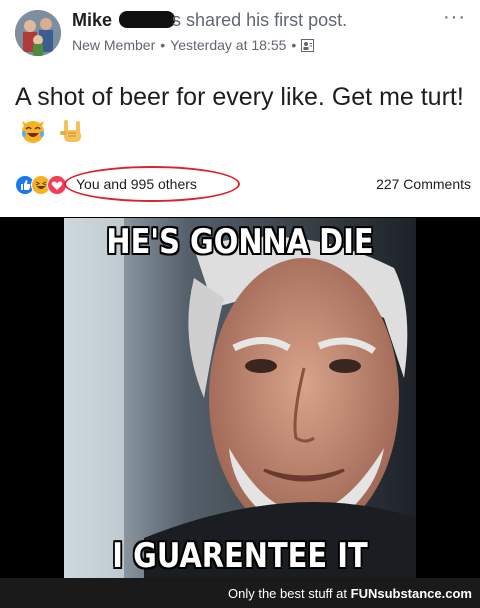 The height and width of the screenshot is (608, 480). Describe the element at coordinates (308, 47) in the screenshot. I see `group-privacy-icon` at that location.